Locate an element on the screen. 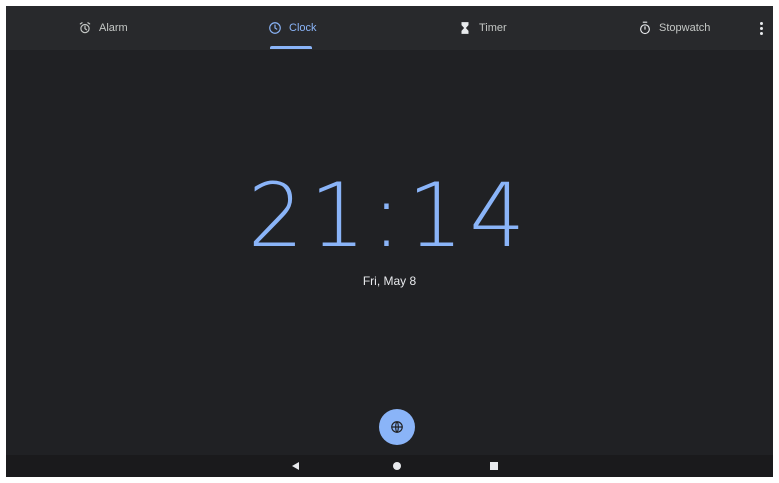 The height and width of the screenshot is (483, 779). clock-time: 21:14 is located at coordinates (389, 215).